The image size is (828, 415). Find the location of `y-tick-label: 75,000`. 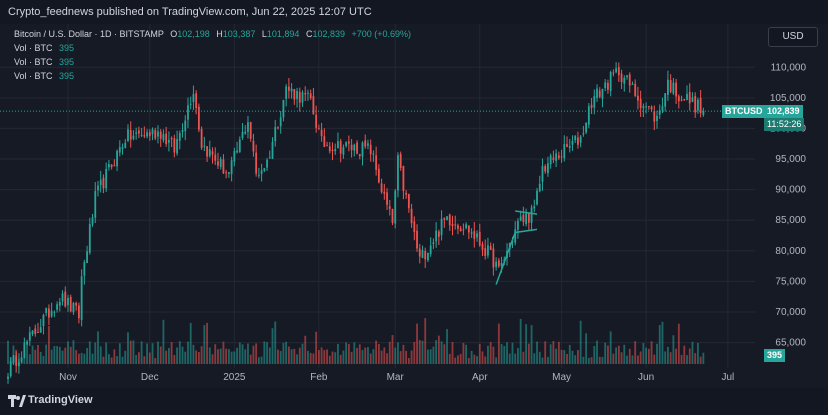

y-tick-label: 75,000 is located at coordinates (790, 281).